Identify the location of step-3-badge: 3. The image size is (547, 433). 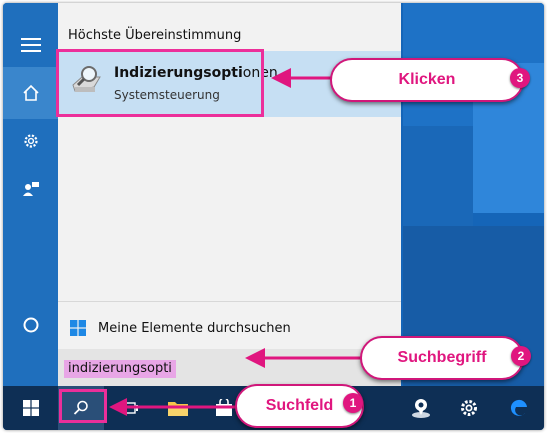
(520, 78).